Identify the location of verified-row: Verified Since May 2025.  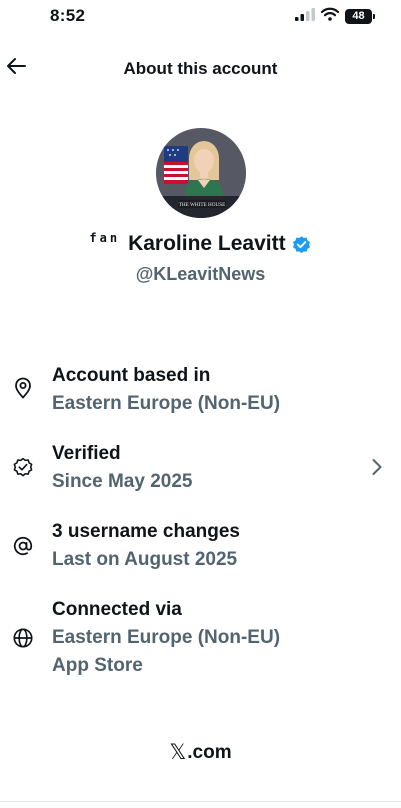
(200, 470).